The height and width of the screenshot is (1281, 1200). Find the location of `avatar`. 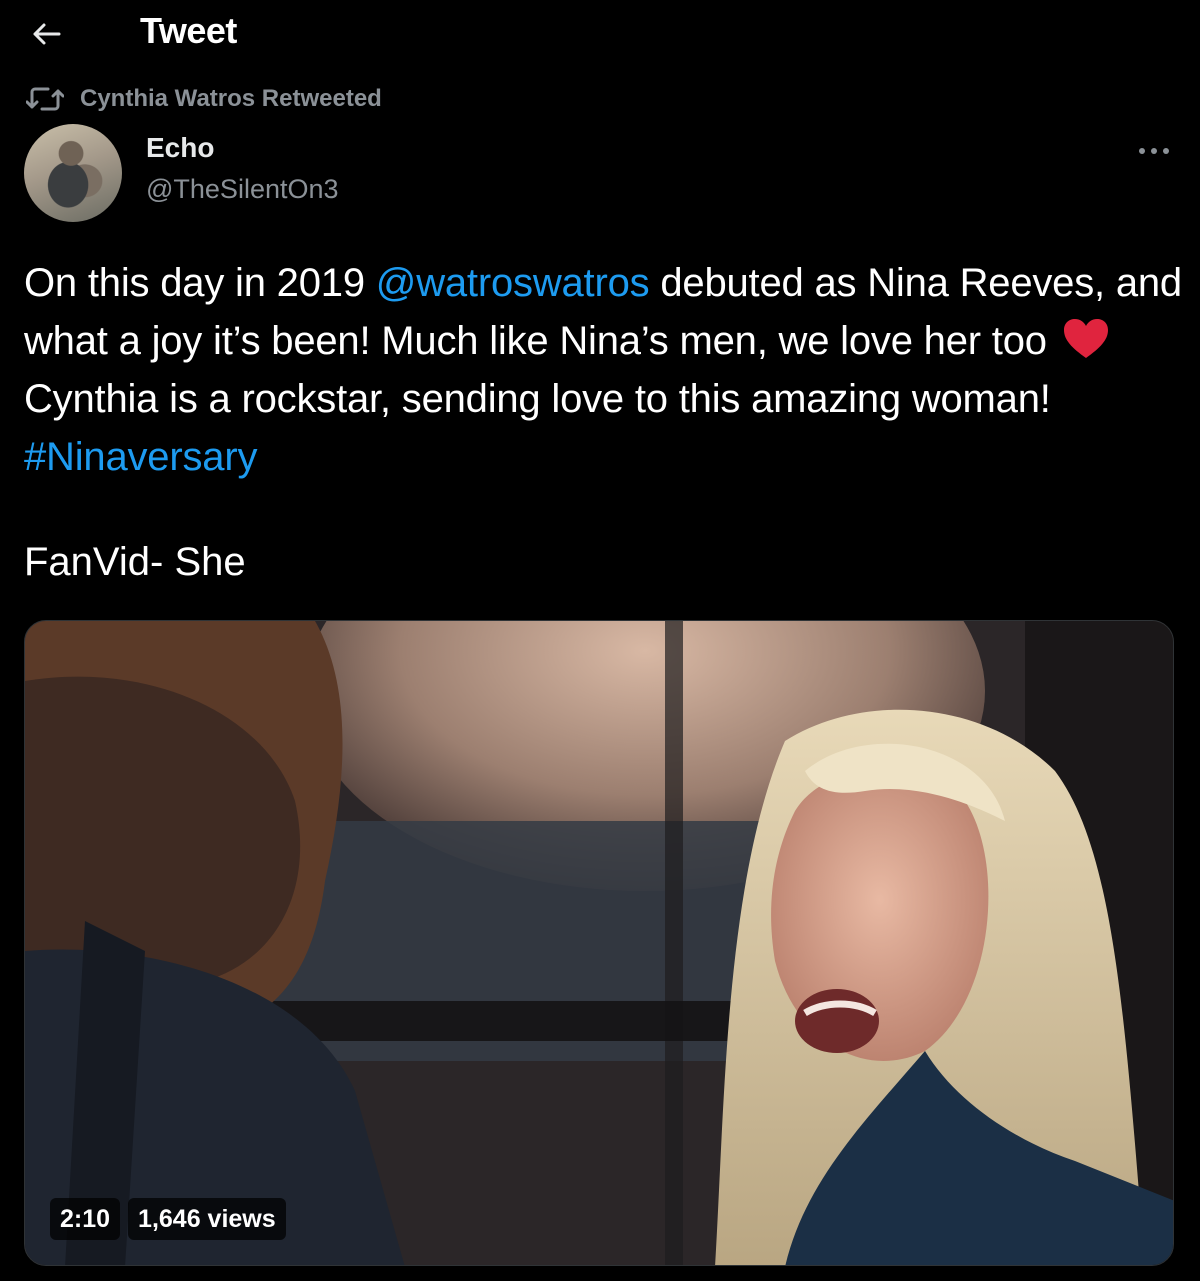

avatar is located at coordinates (73, 173).